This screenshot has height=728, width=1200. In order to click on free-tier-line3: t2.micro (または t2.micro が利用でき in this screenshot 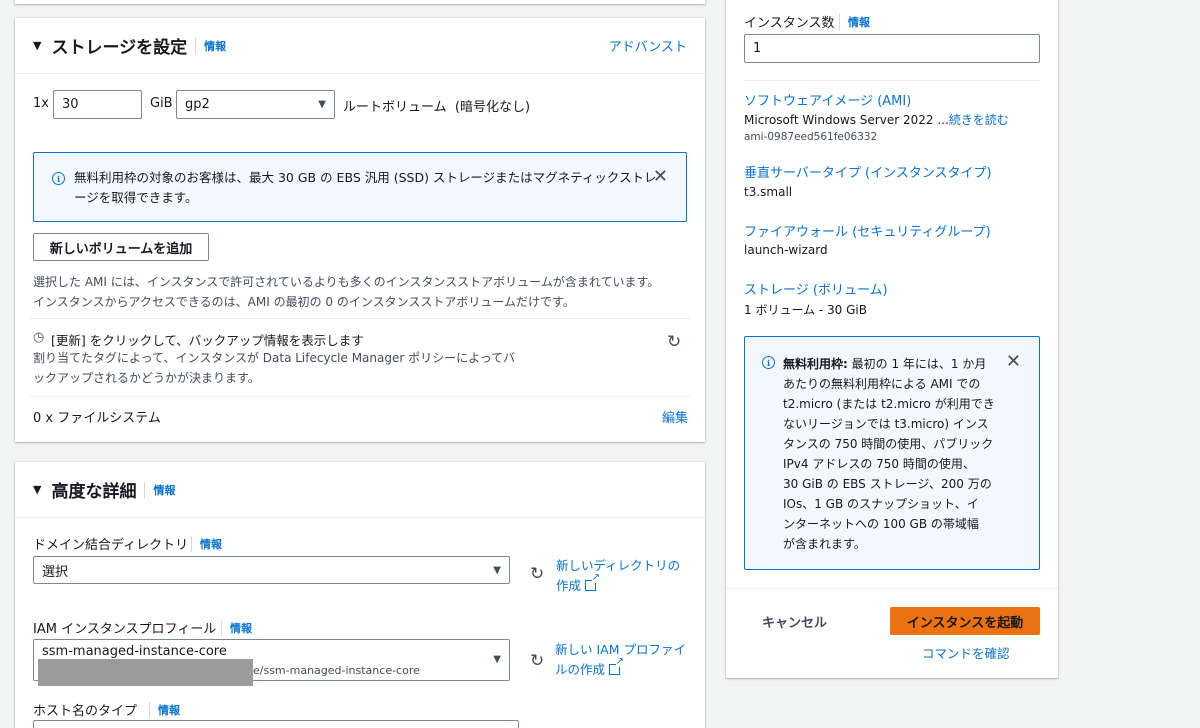, I will do `click(889, 404)`.